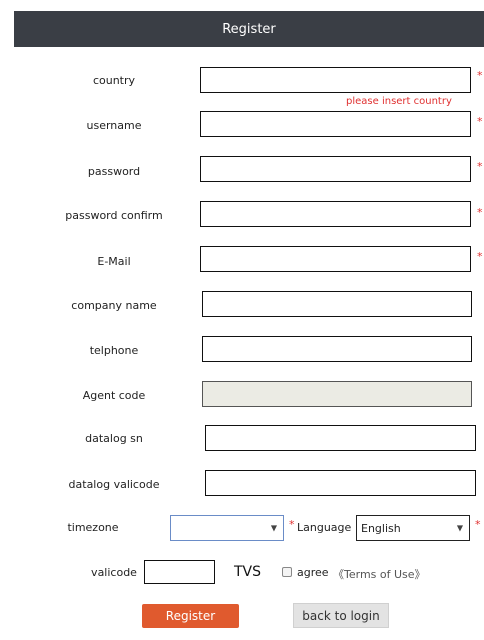 The width and height of the screenshot is (484, 640). I want to click on agree-checkbox, so click(287, 572).